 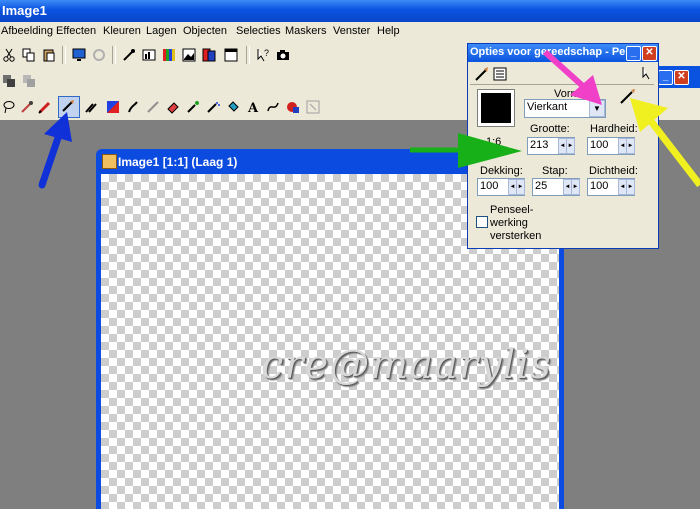 What do you see at coordinates (55, 150) in the screenshot?
I see `blue-arrow` at bounding box center [55, 150].